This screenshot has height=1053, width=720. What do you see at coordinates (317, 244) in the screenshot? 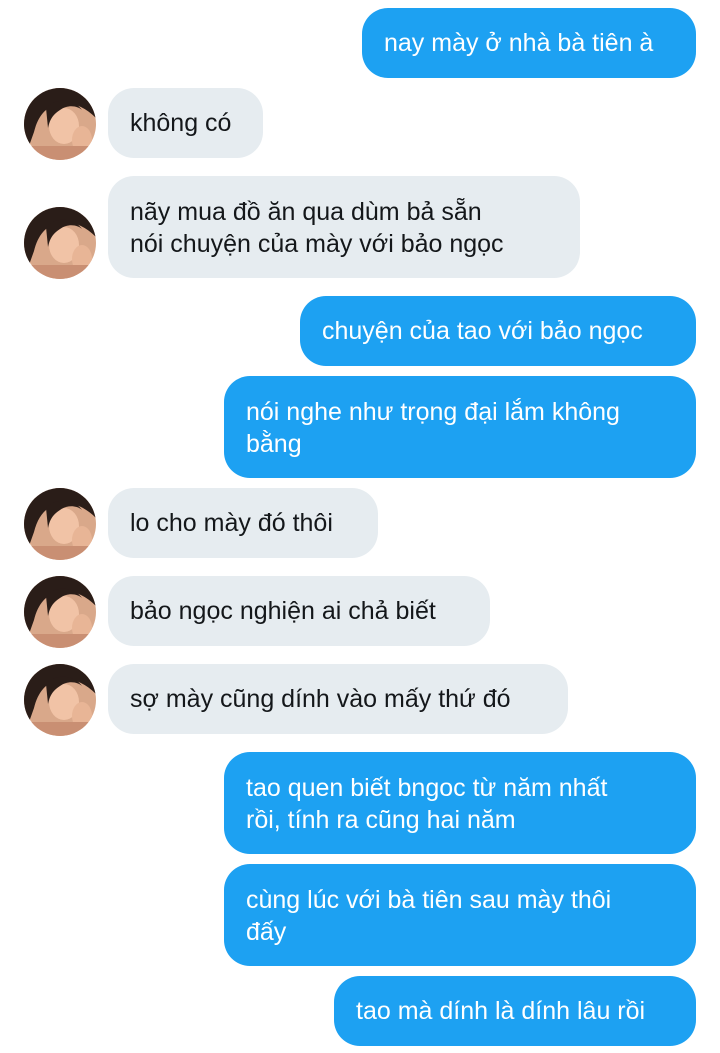
I see `message-text-line: nói chuyện của mày với bảo ngọc` at bounding box center [317, 244].